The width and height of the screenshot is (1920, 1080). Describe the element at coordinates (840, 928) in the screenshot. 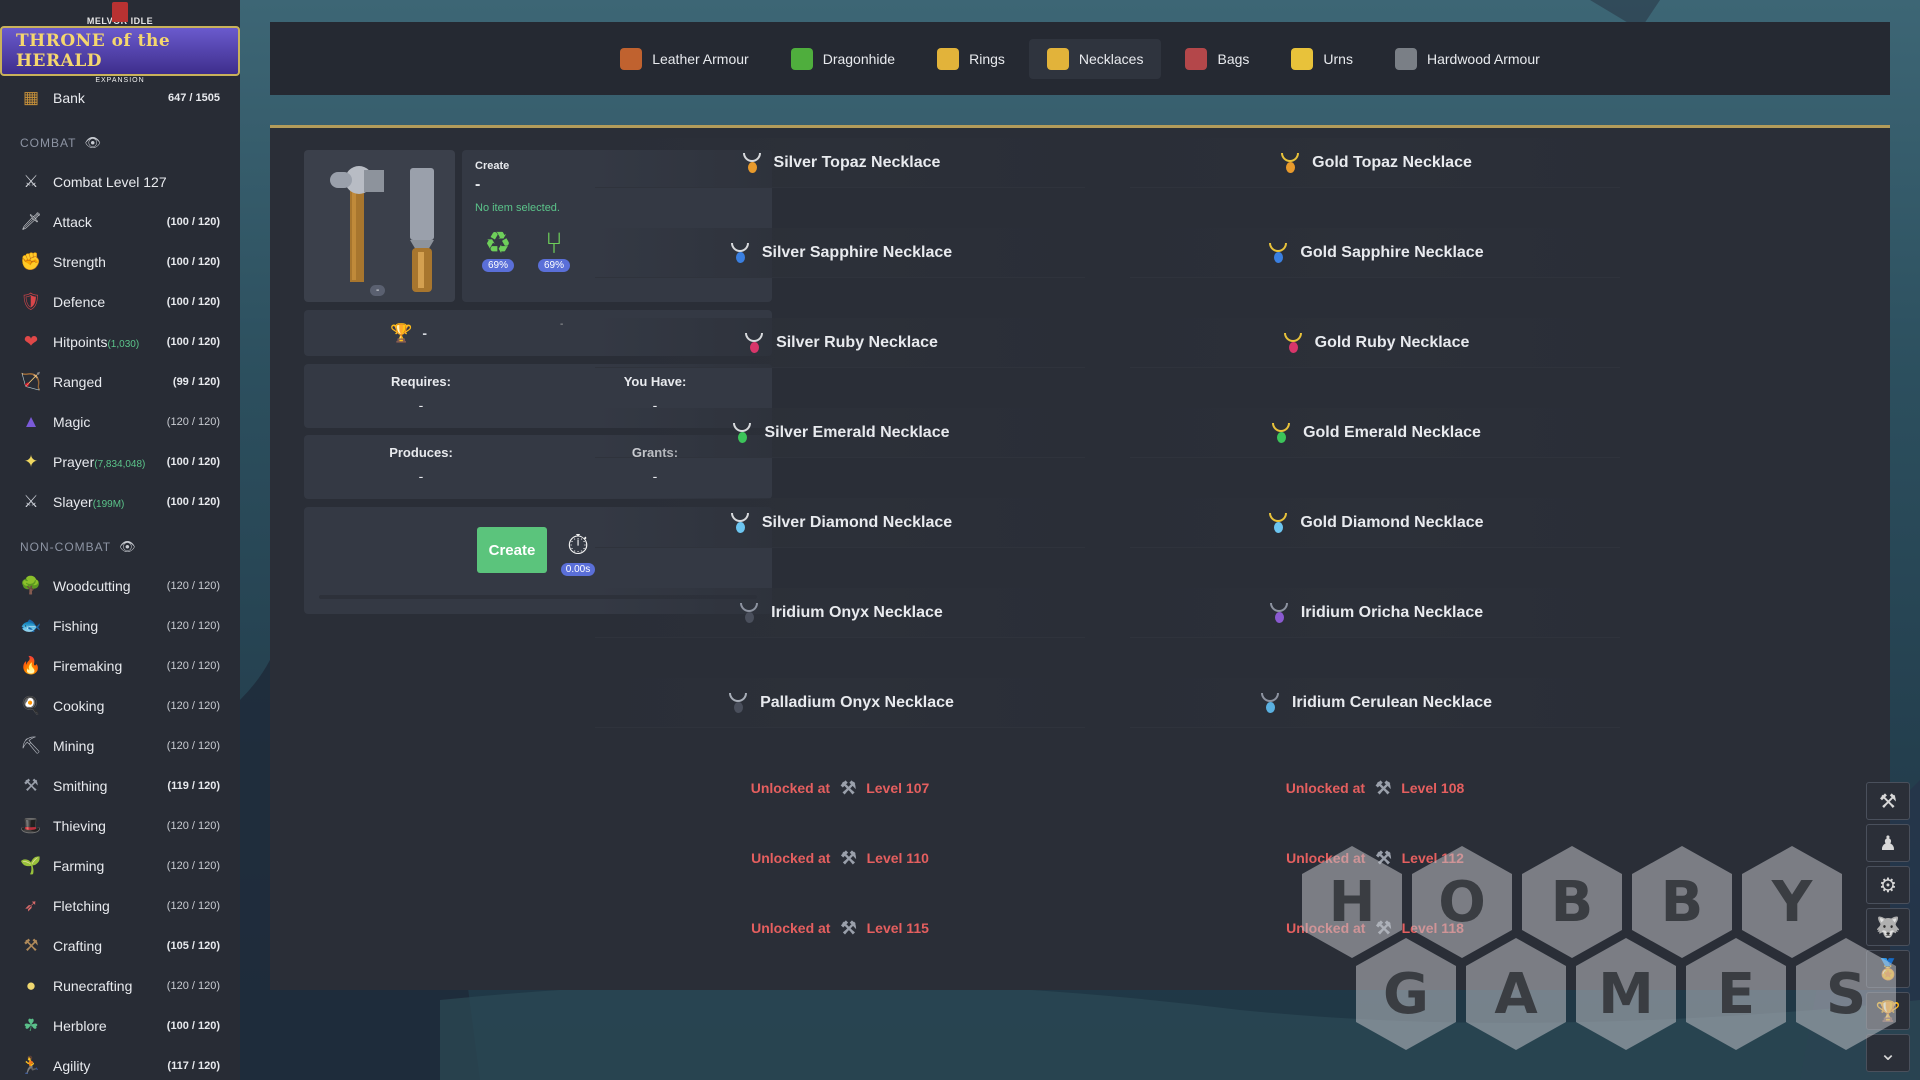

I see `locked-recipe: Unlocked at ⚒ Level 115` at that location.